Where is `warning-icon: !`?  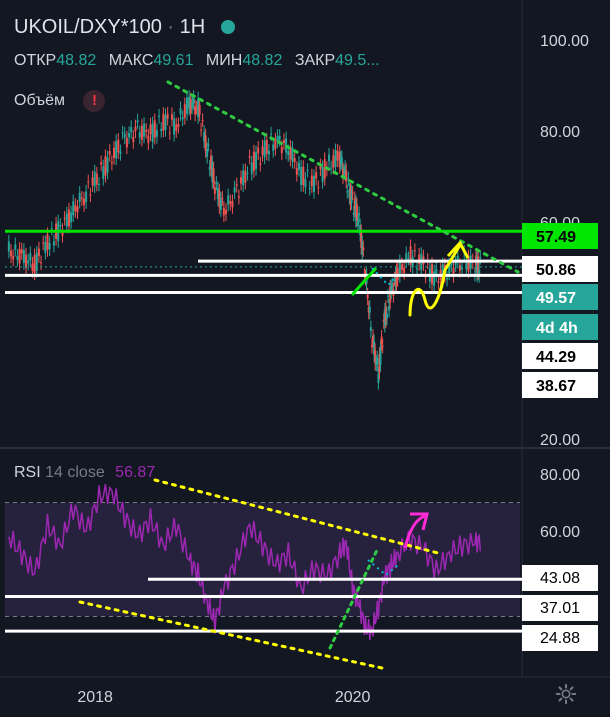
warning-icon: ! is located at coordinates (94, 101).